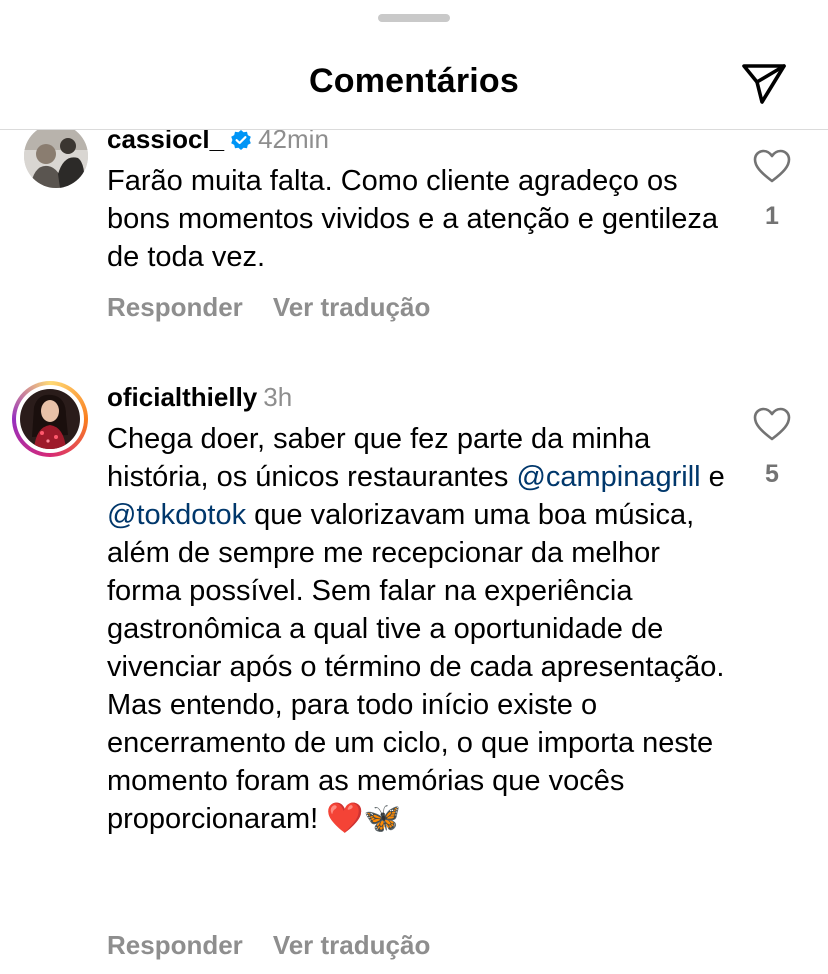  I want to click on comment-text-part: e, so click(712, 477).